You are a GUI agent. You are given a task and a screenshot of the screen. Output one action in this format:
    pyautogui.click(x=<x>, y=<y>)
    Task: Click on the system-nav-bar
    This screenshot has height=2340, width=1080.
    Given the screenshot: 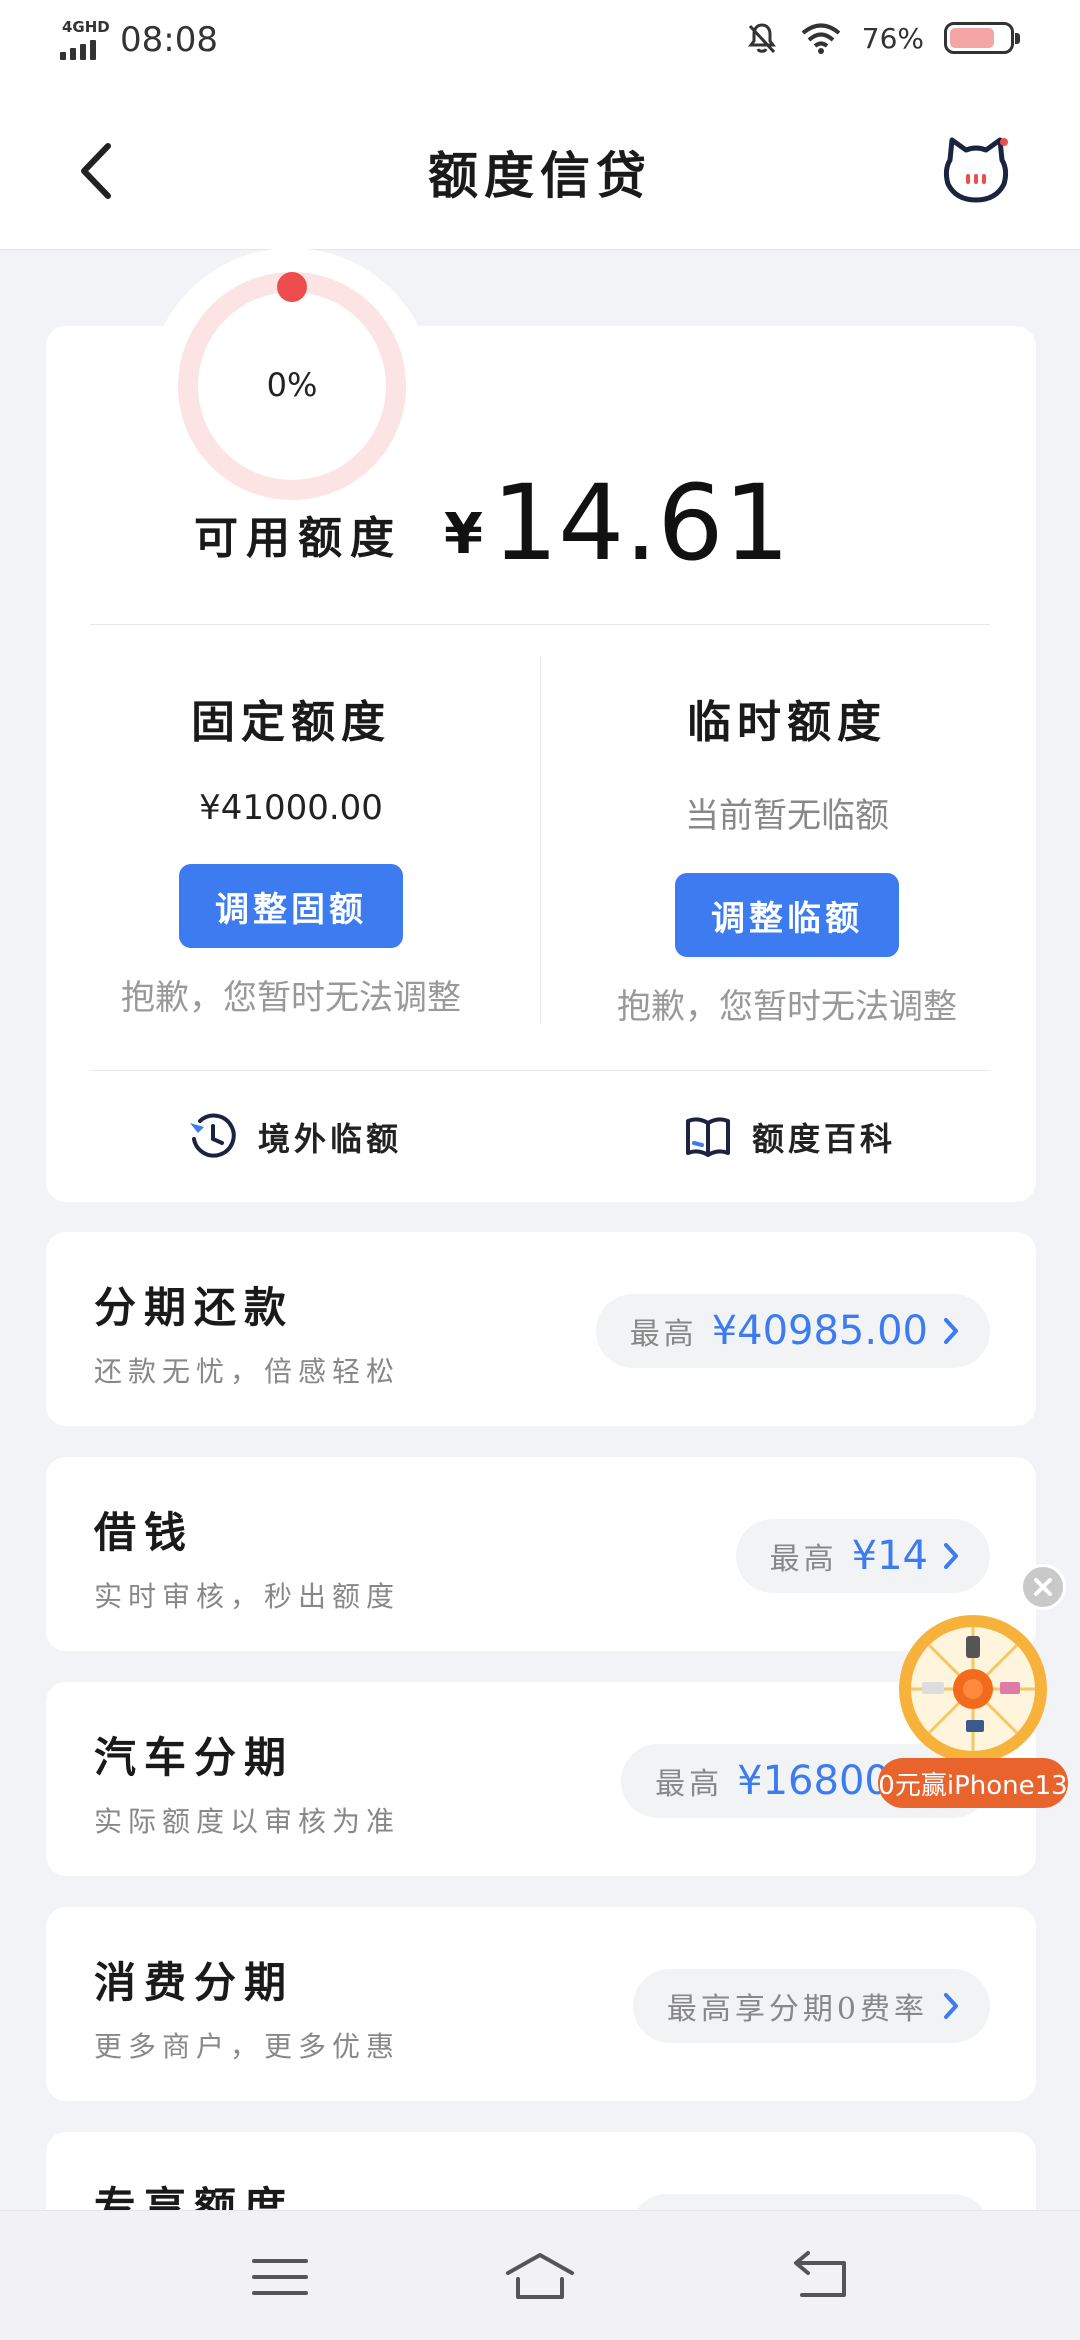 What is the action you would take?
    pyautogui.click(x=540, y=2275)
    